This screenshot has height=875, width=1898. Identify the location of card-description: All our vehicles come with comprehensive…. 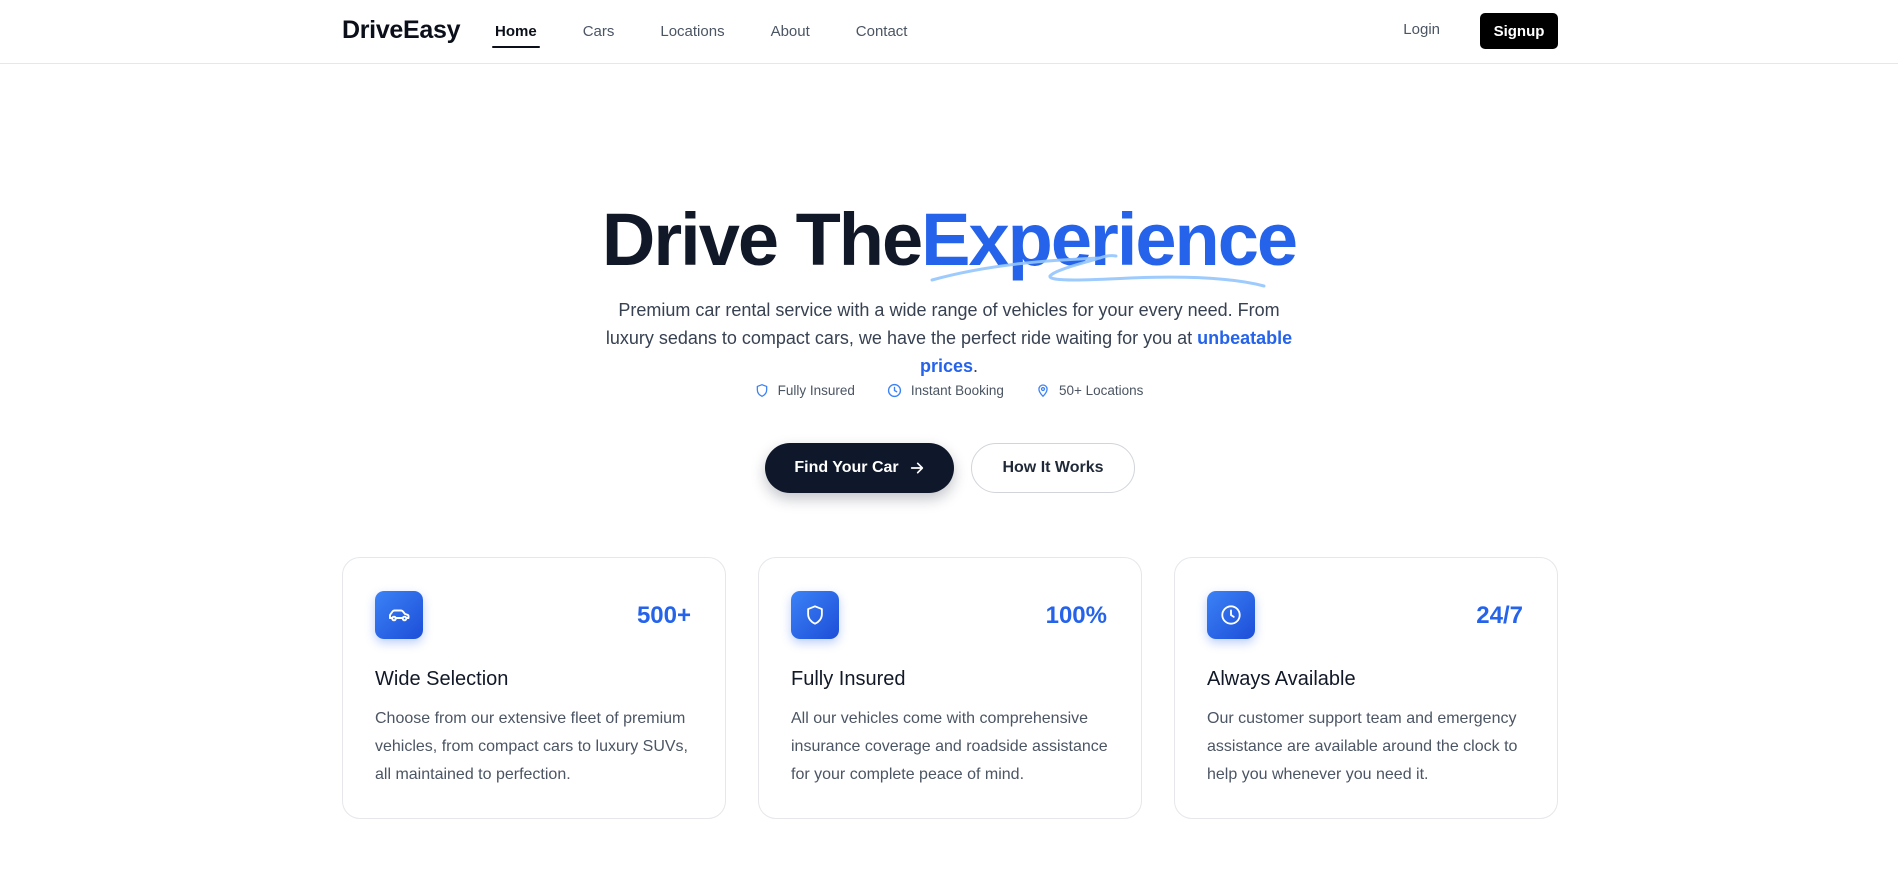
(949, 746).